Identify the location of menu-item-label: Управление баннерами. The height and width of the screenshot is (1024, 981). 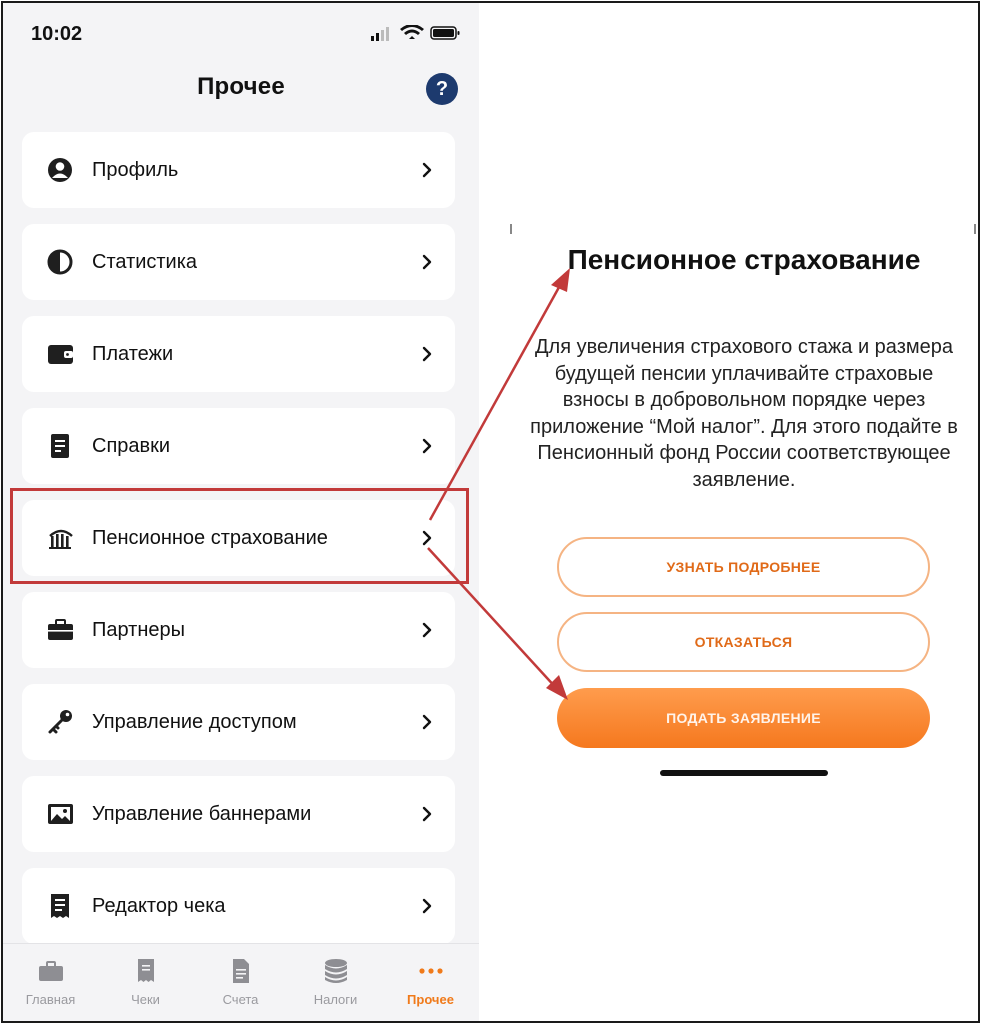
(202, 814).